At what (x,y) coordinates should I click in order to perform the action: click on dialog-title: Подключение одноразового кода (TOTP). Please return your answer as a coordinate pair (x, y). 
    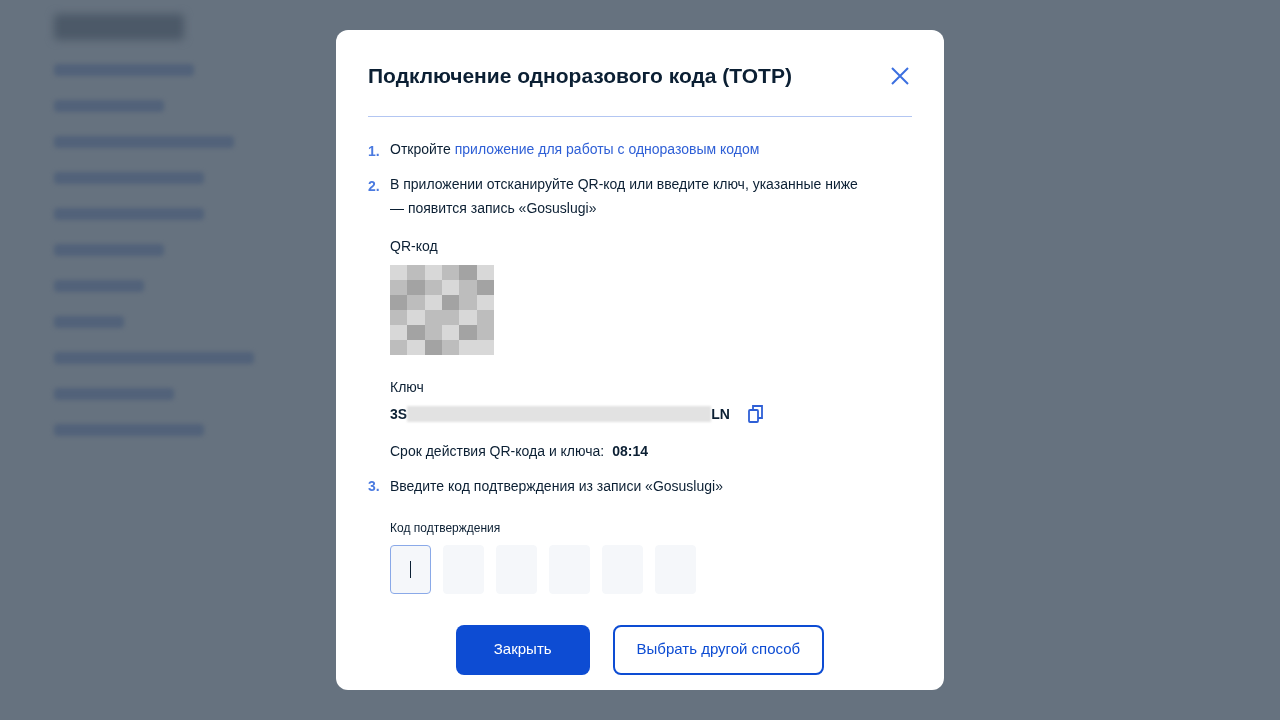
    Looking at the image, I should click on (580, 76).